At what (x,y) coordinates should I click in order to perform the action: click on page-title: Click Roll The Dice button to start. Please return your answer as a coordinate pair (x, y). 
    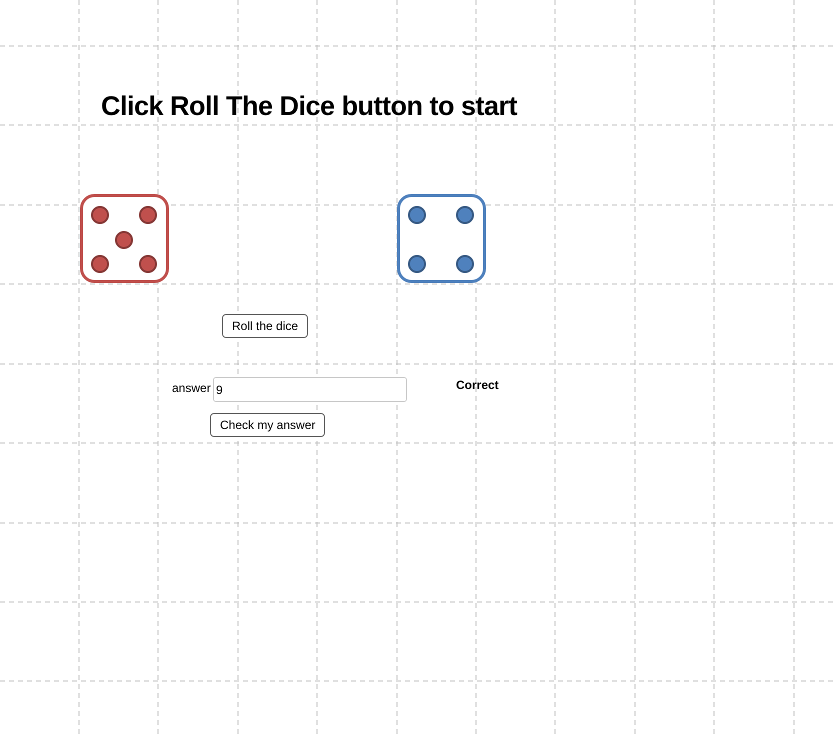
    Looking at the image, I should click on (309, 106).